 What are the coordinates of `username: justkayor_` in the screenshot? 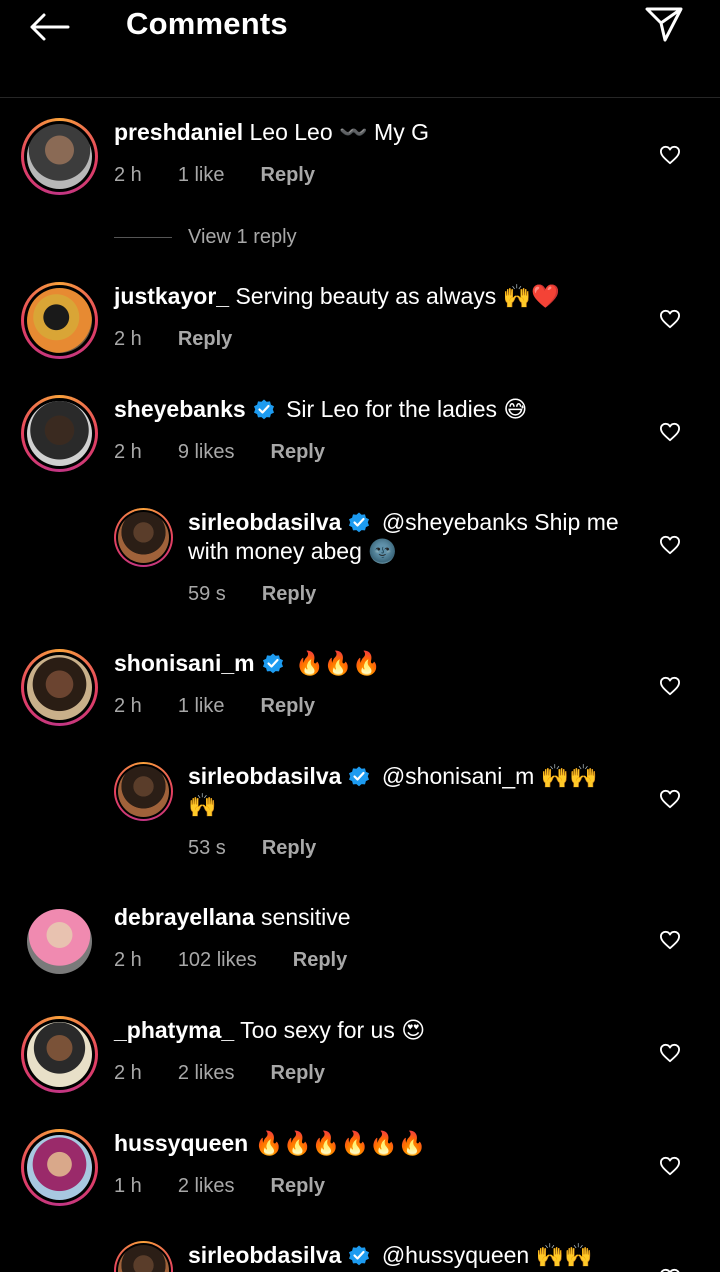 It's located at (171, 296).